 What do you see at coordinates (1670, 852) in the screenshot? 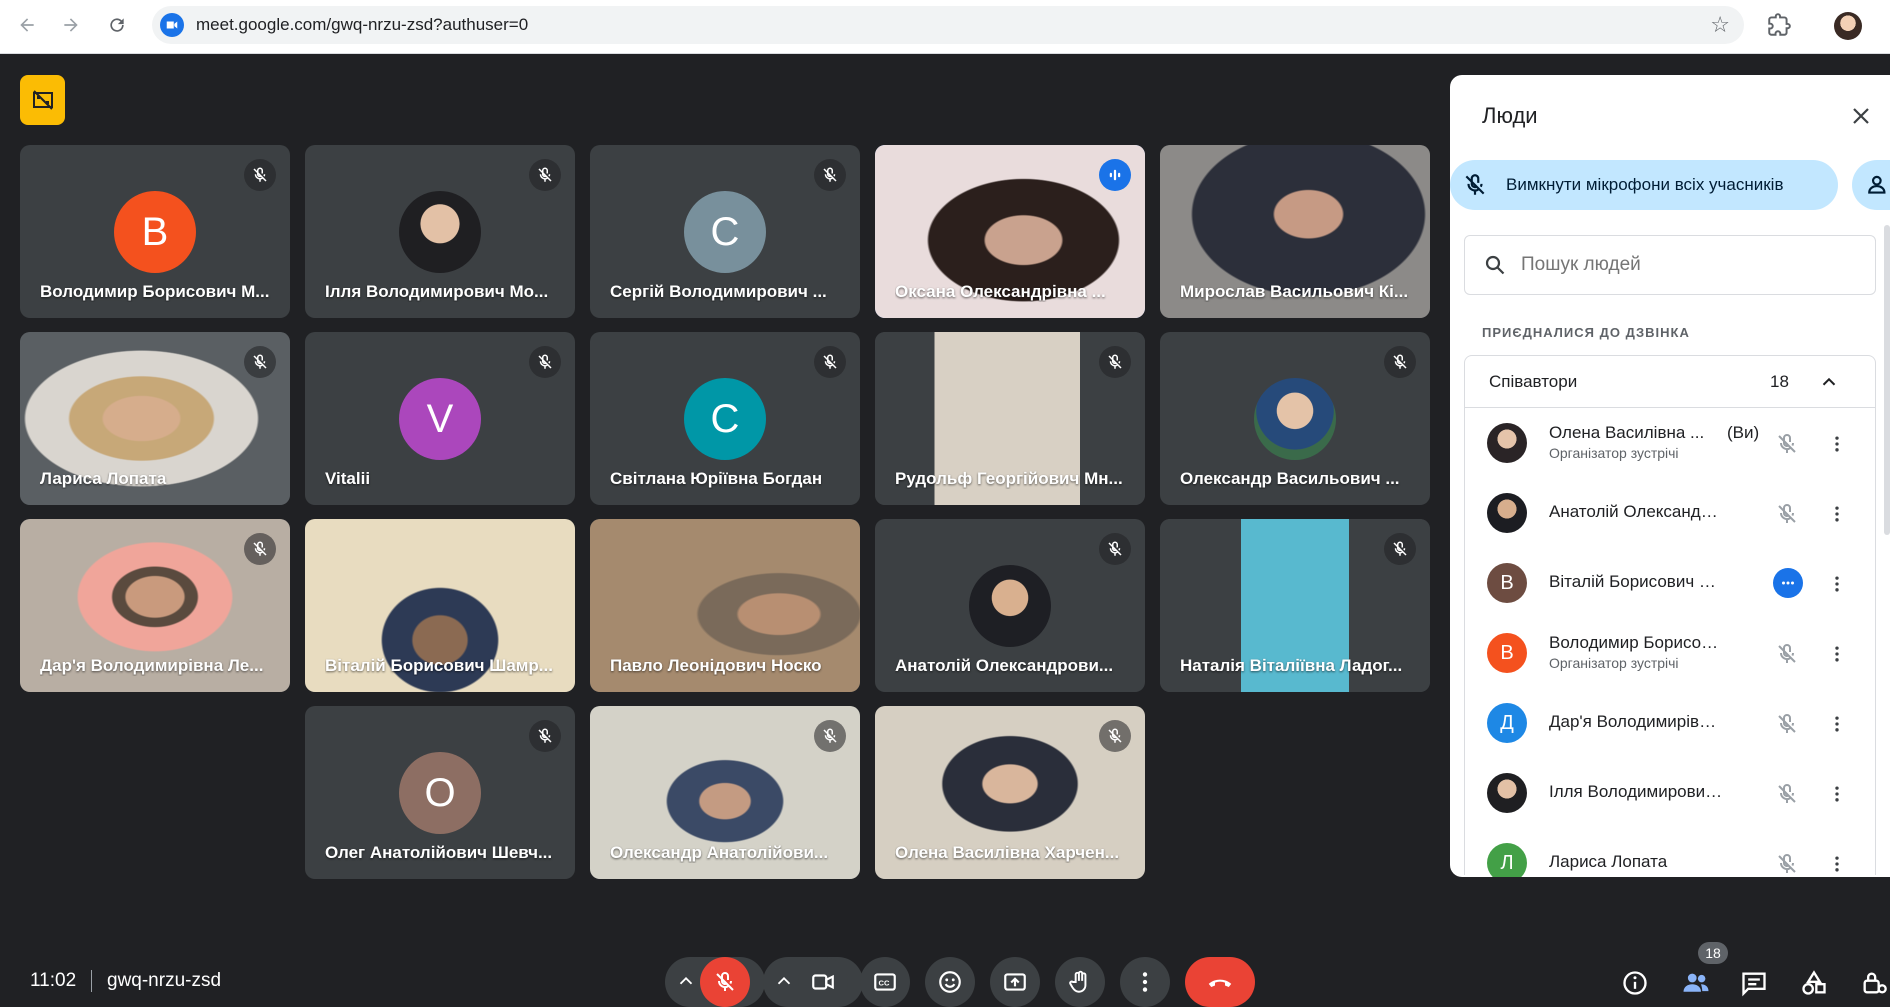
I see `participant-list-item: Л Лариса Лопата` at bounding box center [1670, 852].